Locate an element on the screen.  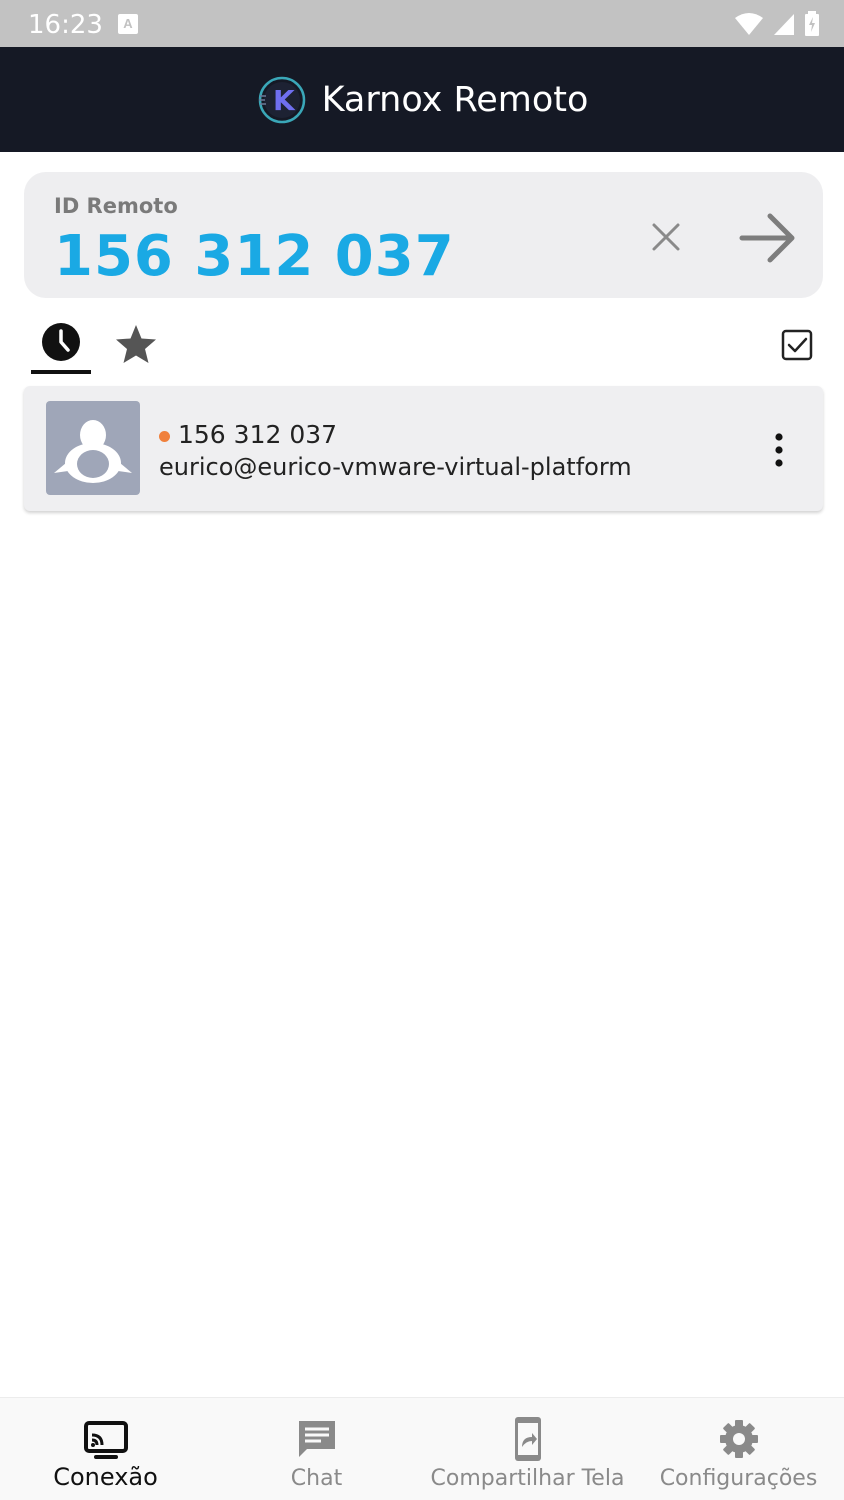
app-bar: K Karnox Remoto is located at coordinates (422, 99).